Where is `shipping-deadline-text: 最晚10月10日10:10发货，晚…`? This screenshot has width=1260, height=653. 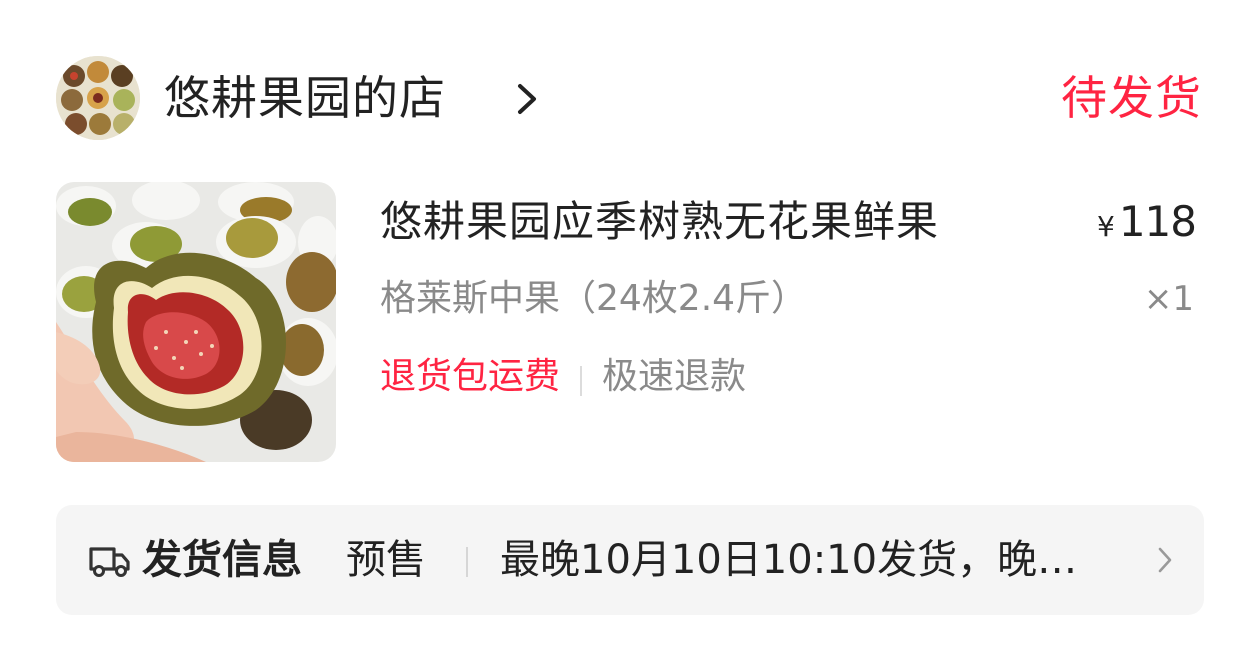
shipping-deadline-text: 最晚10月10日10:10发货，晚… is located at coordinates (789, 560).